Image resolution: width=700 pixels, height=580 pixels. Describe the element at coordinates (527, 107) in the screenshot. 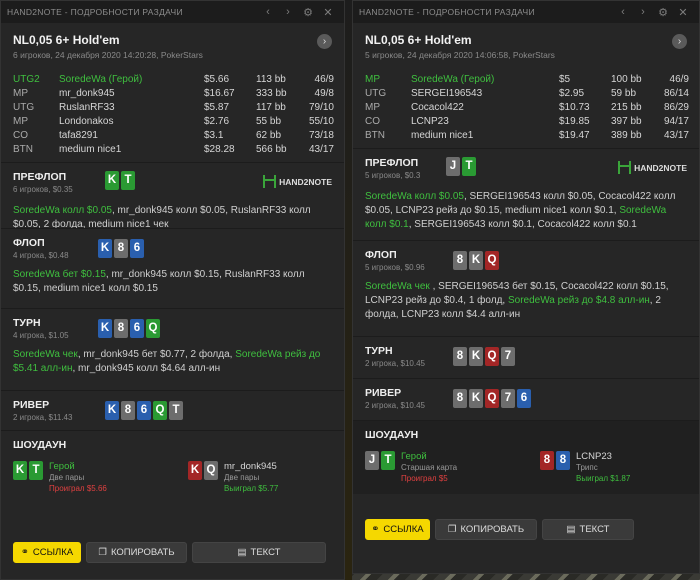

I see `player-row: MP Cocacol422 $10.73 215 bb 86/29` at that location.